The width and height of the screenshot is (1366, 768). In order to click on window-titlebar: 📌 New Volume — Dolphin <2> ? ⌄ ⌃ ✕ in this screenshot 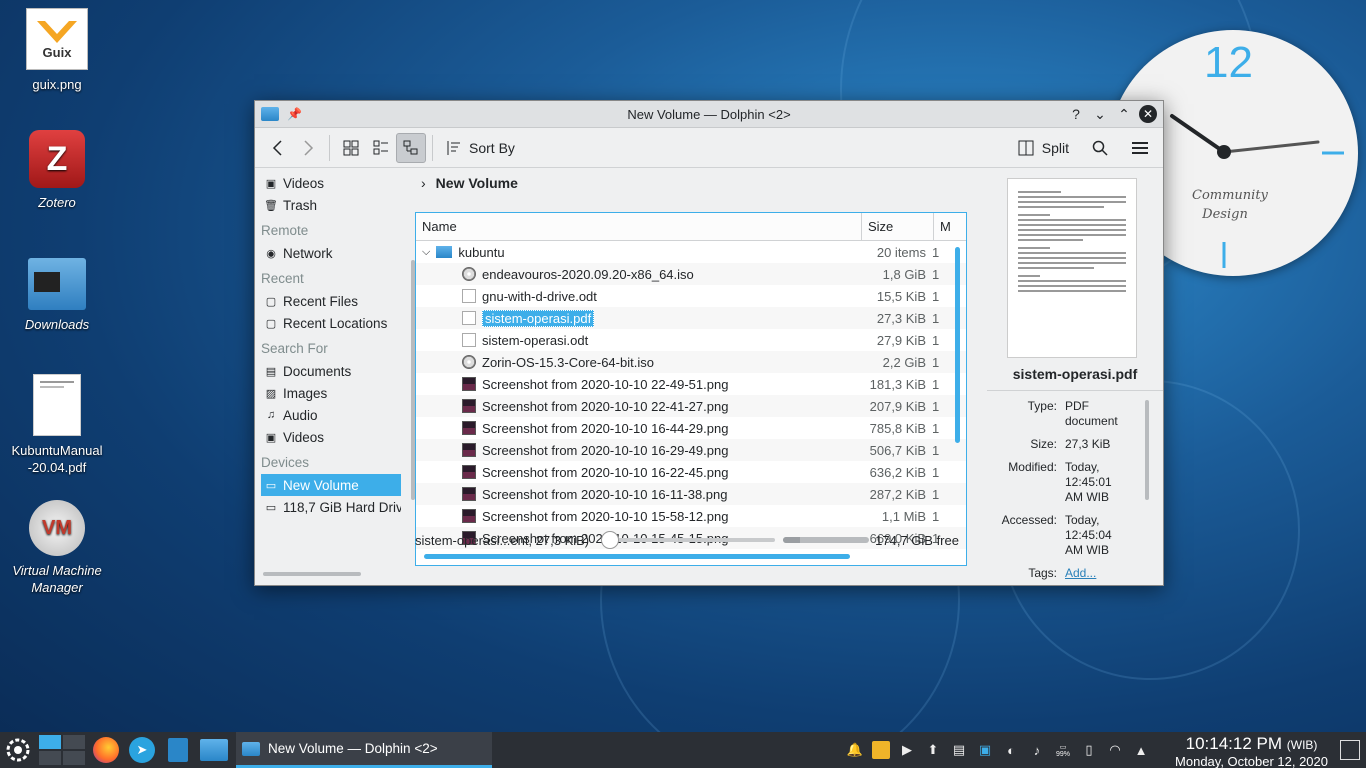, I will do `click(709, 114)`.